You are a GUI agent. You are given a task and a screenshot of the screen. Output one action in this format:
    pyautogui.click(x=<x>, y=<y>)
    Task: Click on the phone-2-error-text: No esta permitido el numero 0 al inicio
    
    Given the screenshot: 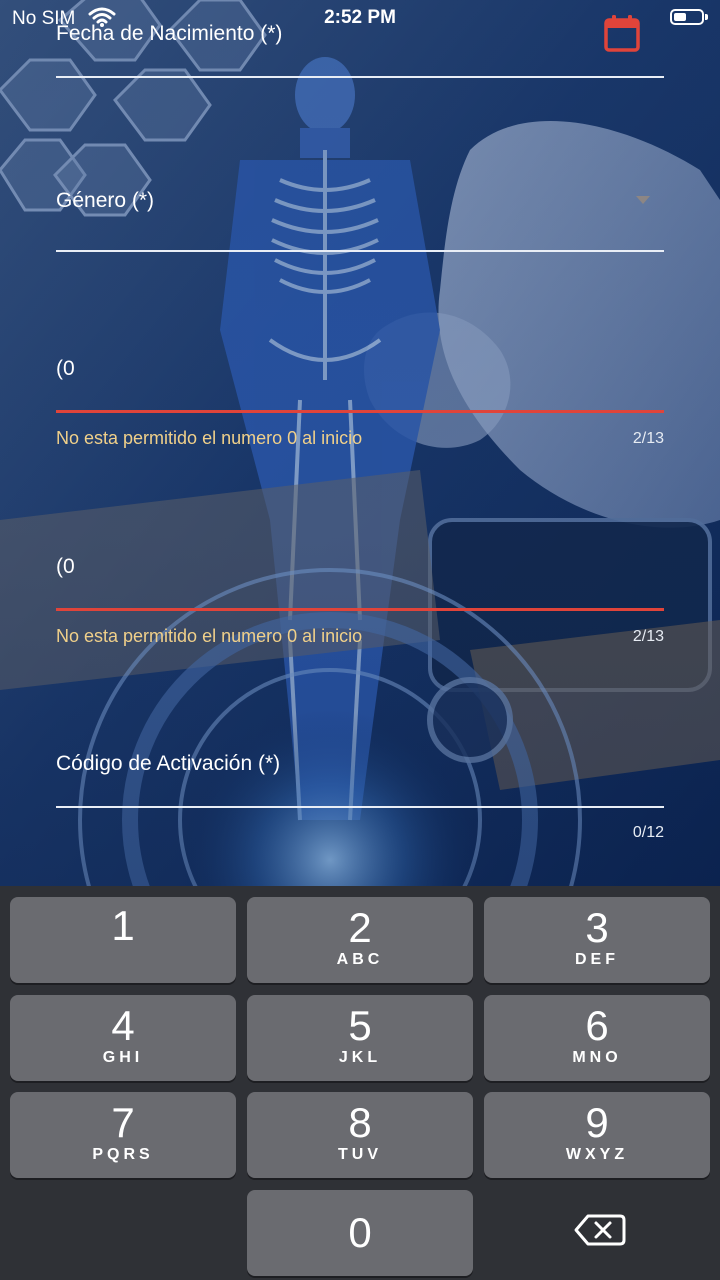 What is the action you would take?
    pyautogui.click(x=209, y=636)
    